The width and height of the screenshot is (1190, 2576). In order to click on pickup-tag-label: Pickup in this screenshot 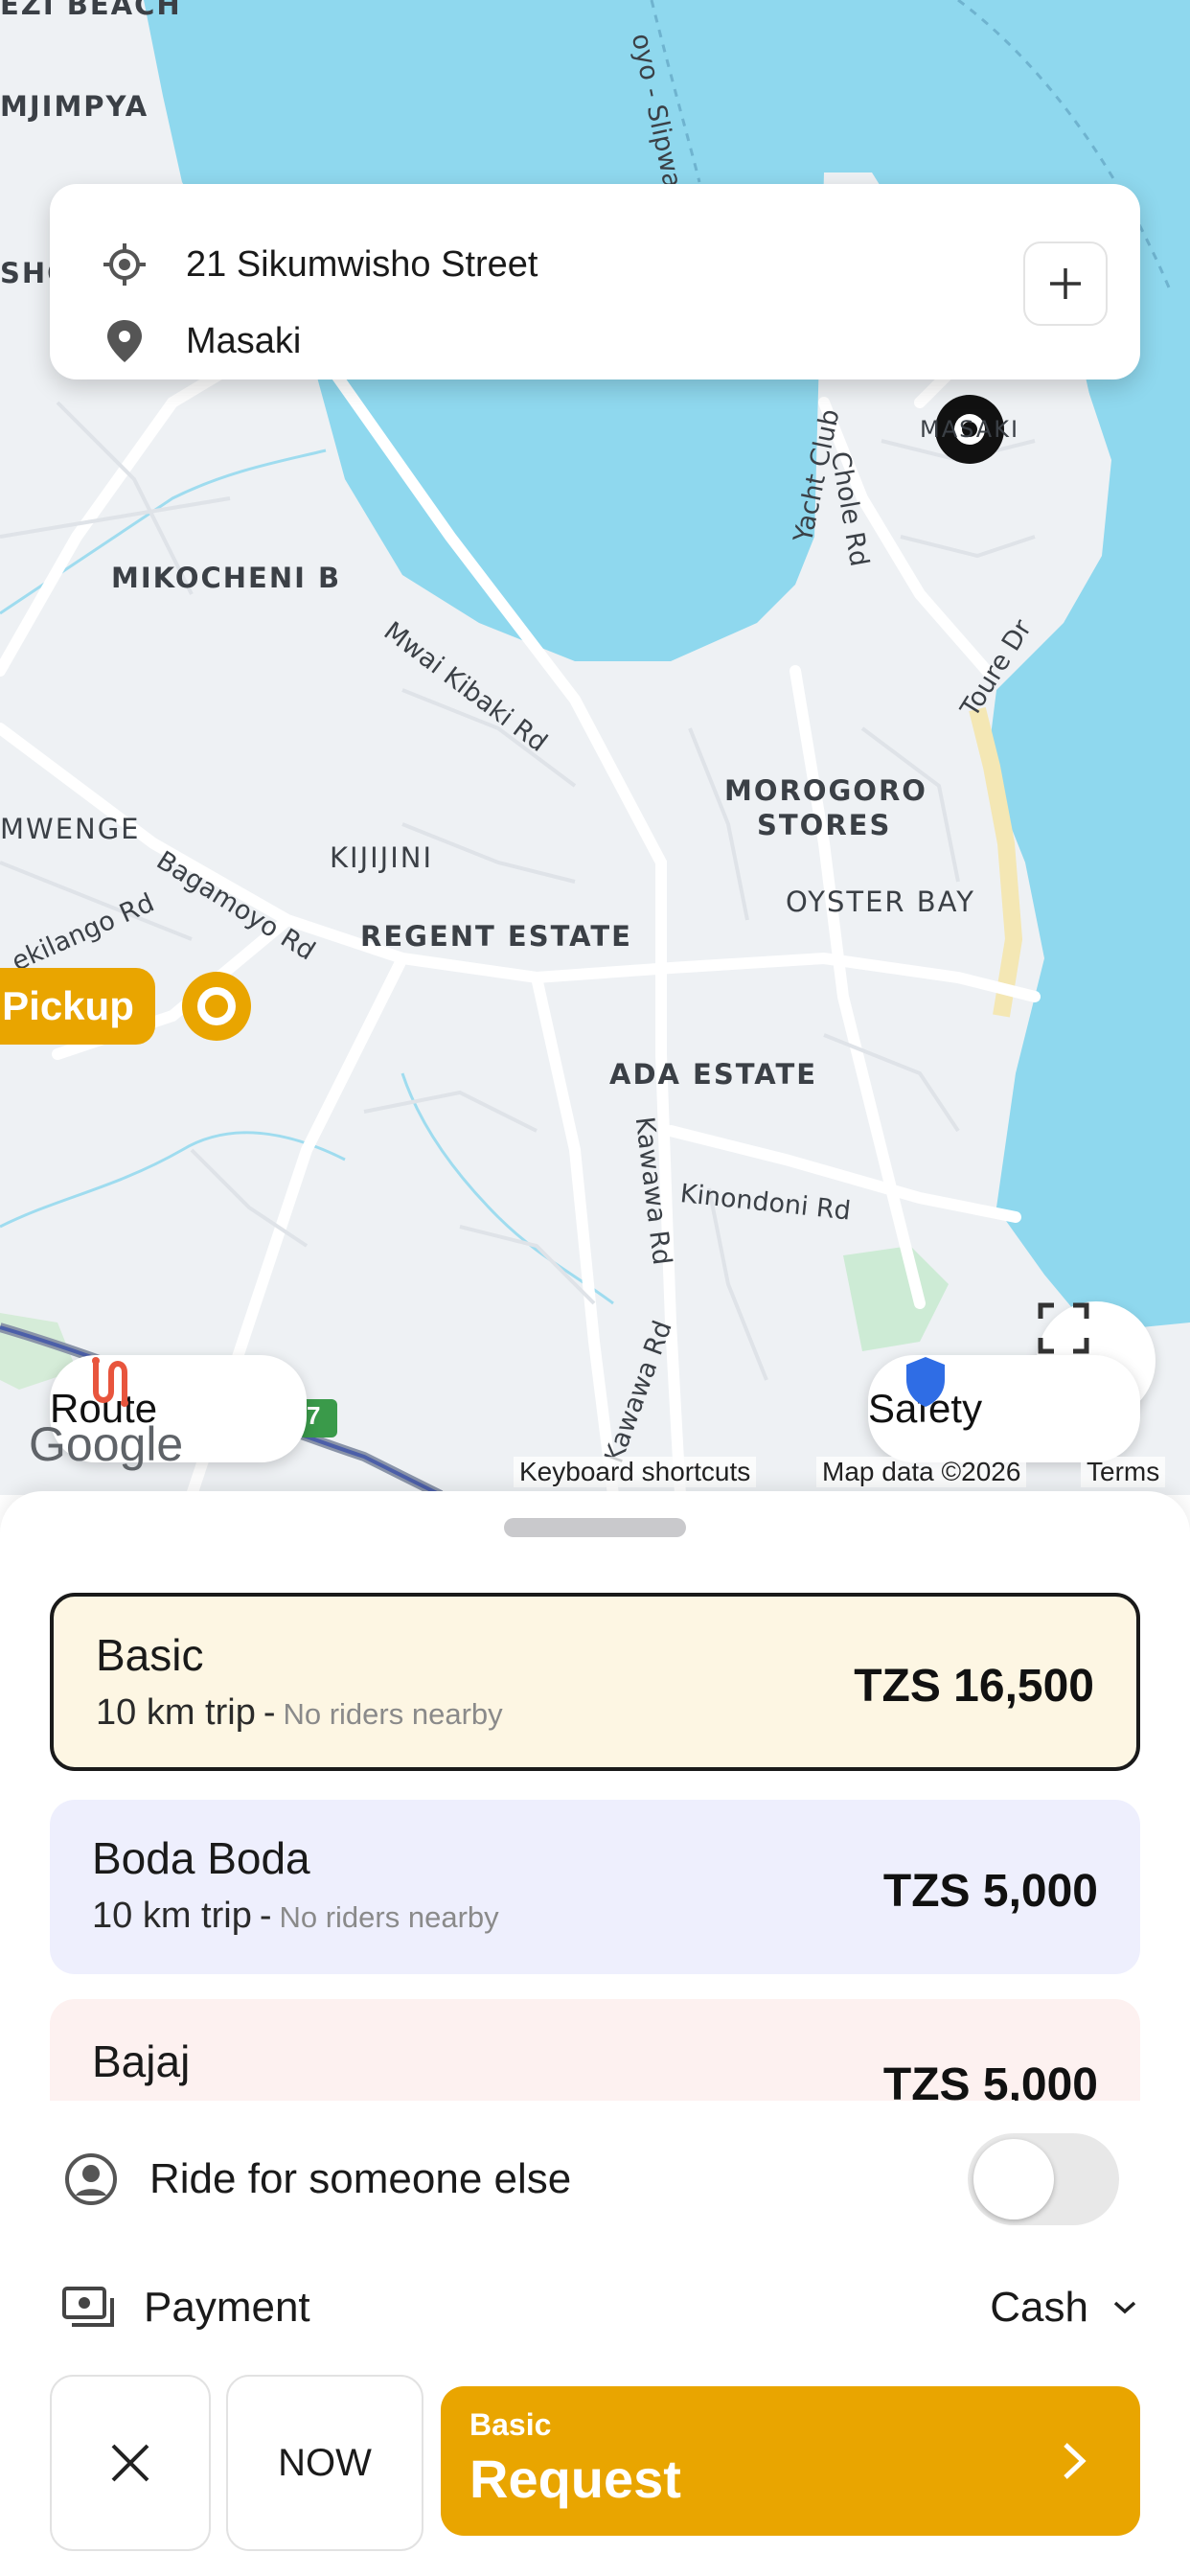, I will do `click(68, 1005)`.